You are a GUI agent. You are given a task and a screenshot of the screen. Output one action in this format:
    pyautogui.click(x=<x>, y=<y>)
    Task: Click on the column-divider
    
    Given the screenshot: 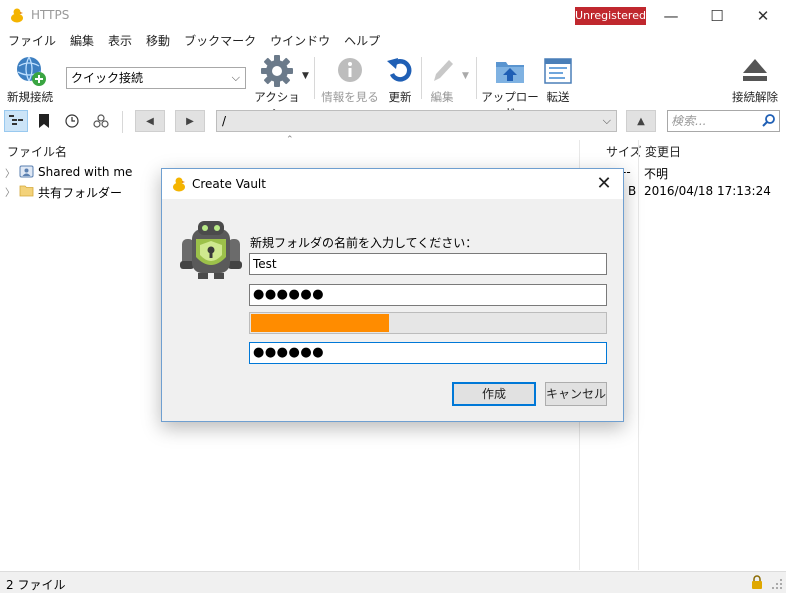 What is the action you would take?
    pyautogui.click(x=638, y=355)
    